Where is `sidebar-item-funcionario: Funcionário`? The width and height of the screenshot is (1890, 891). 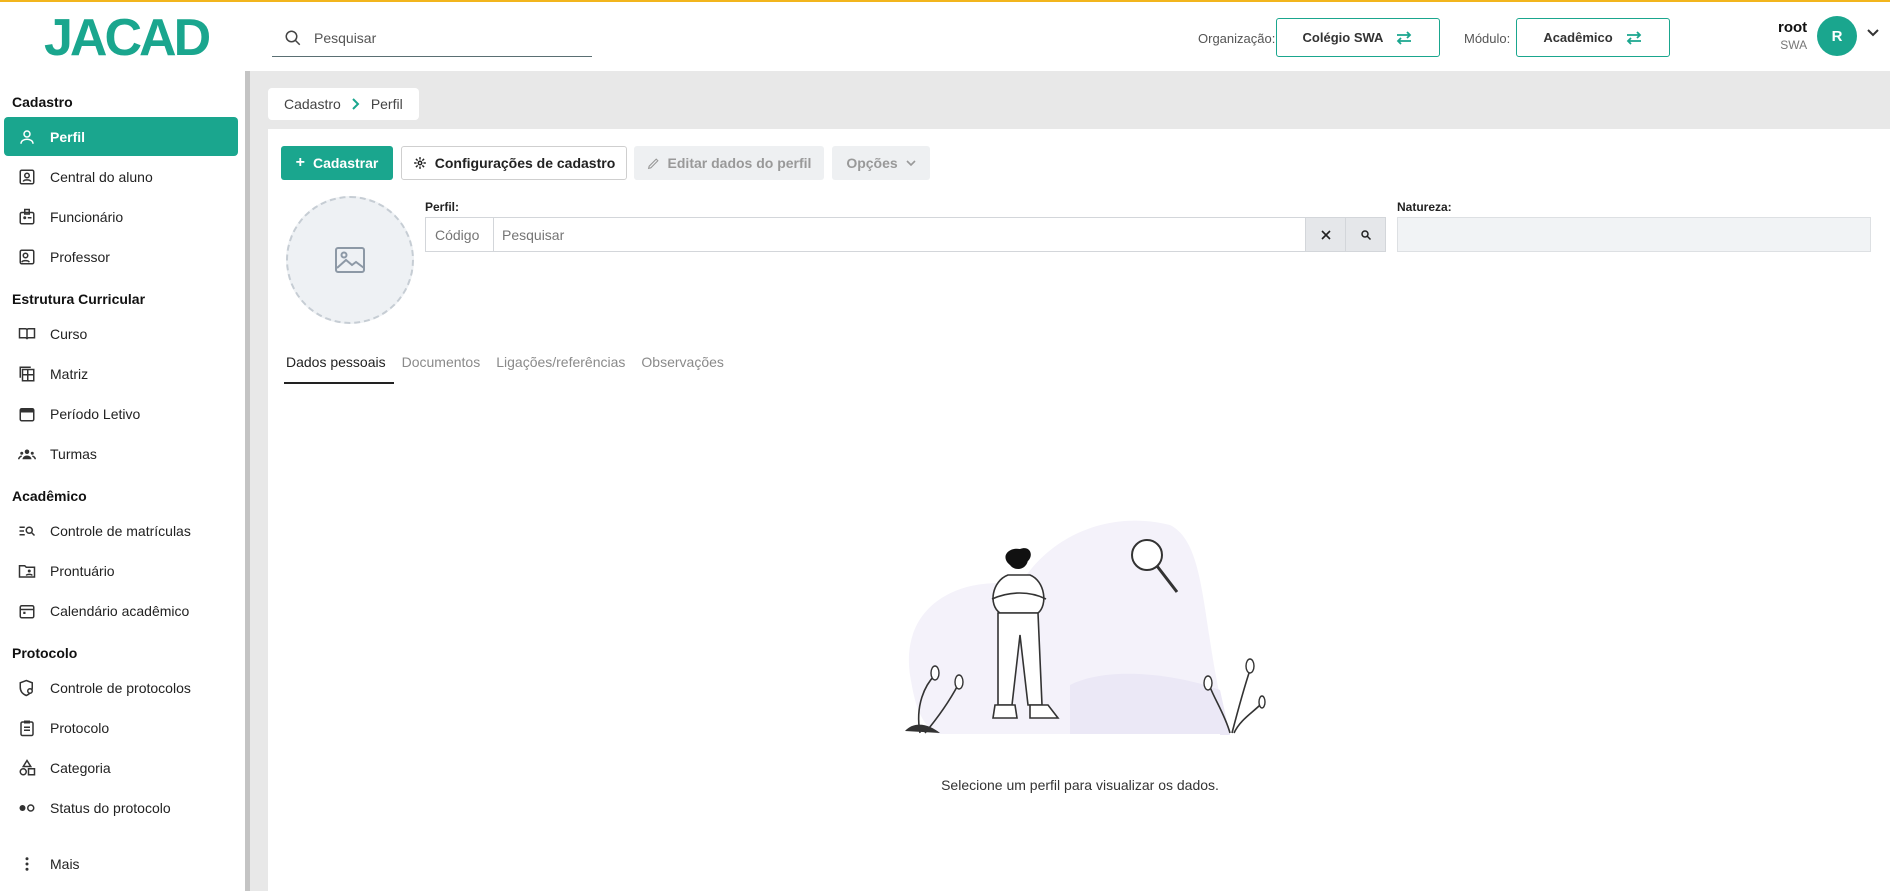 sidebar-item-funcionario: Funcionário is located at coordinates (121, 216).